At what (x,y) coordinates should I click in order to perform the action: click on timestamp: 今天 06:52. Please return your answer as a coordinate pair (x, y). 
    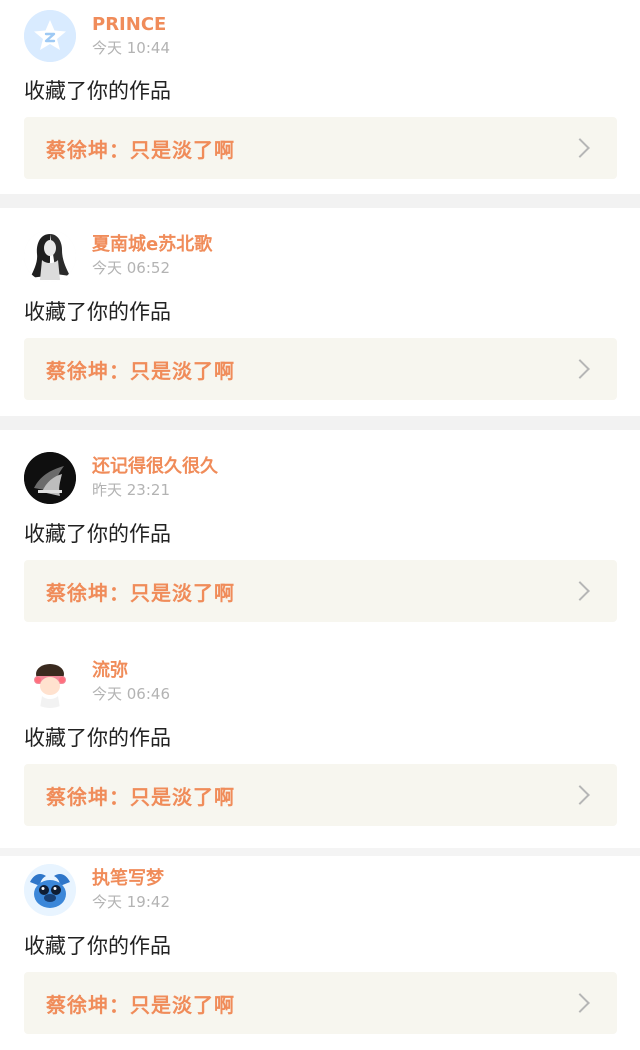
    Looking at the image, I should click on (131, 268).